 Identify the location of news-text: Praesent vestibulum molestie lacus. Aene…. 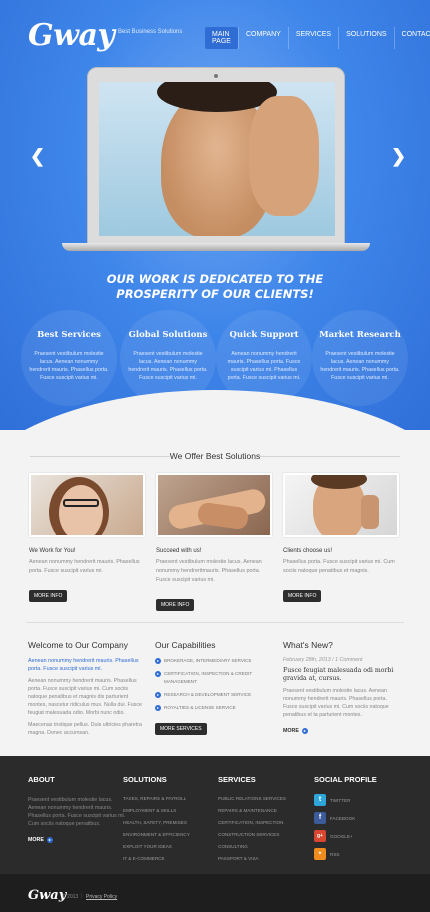
(336, 703).